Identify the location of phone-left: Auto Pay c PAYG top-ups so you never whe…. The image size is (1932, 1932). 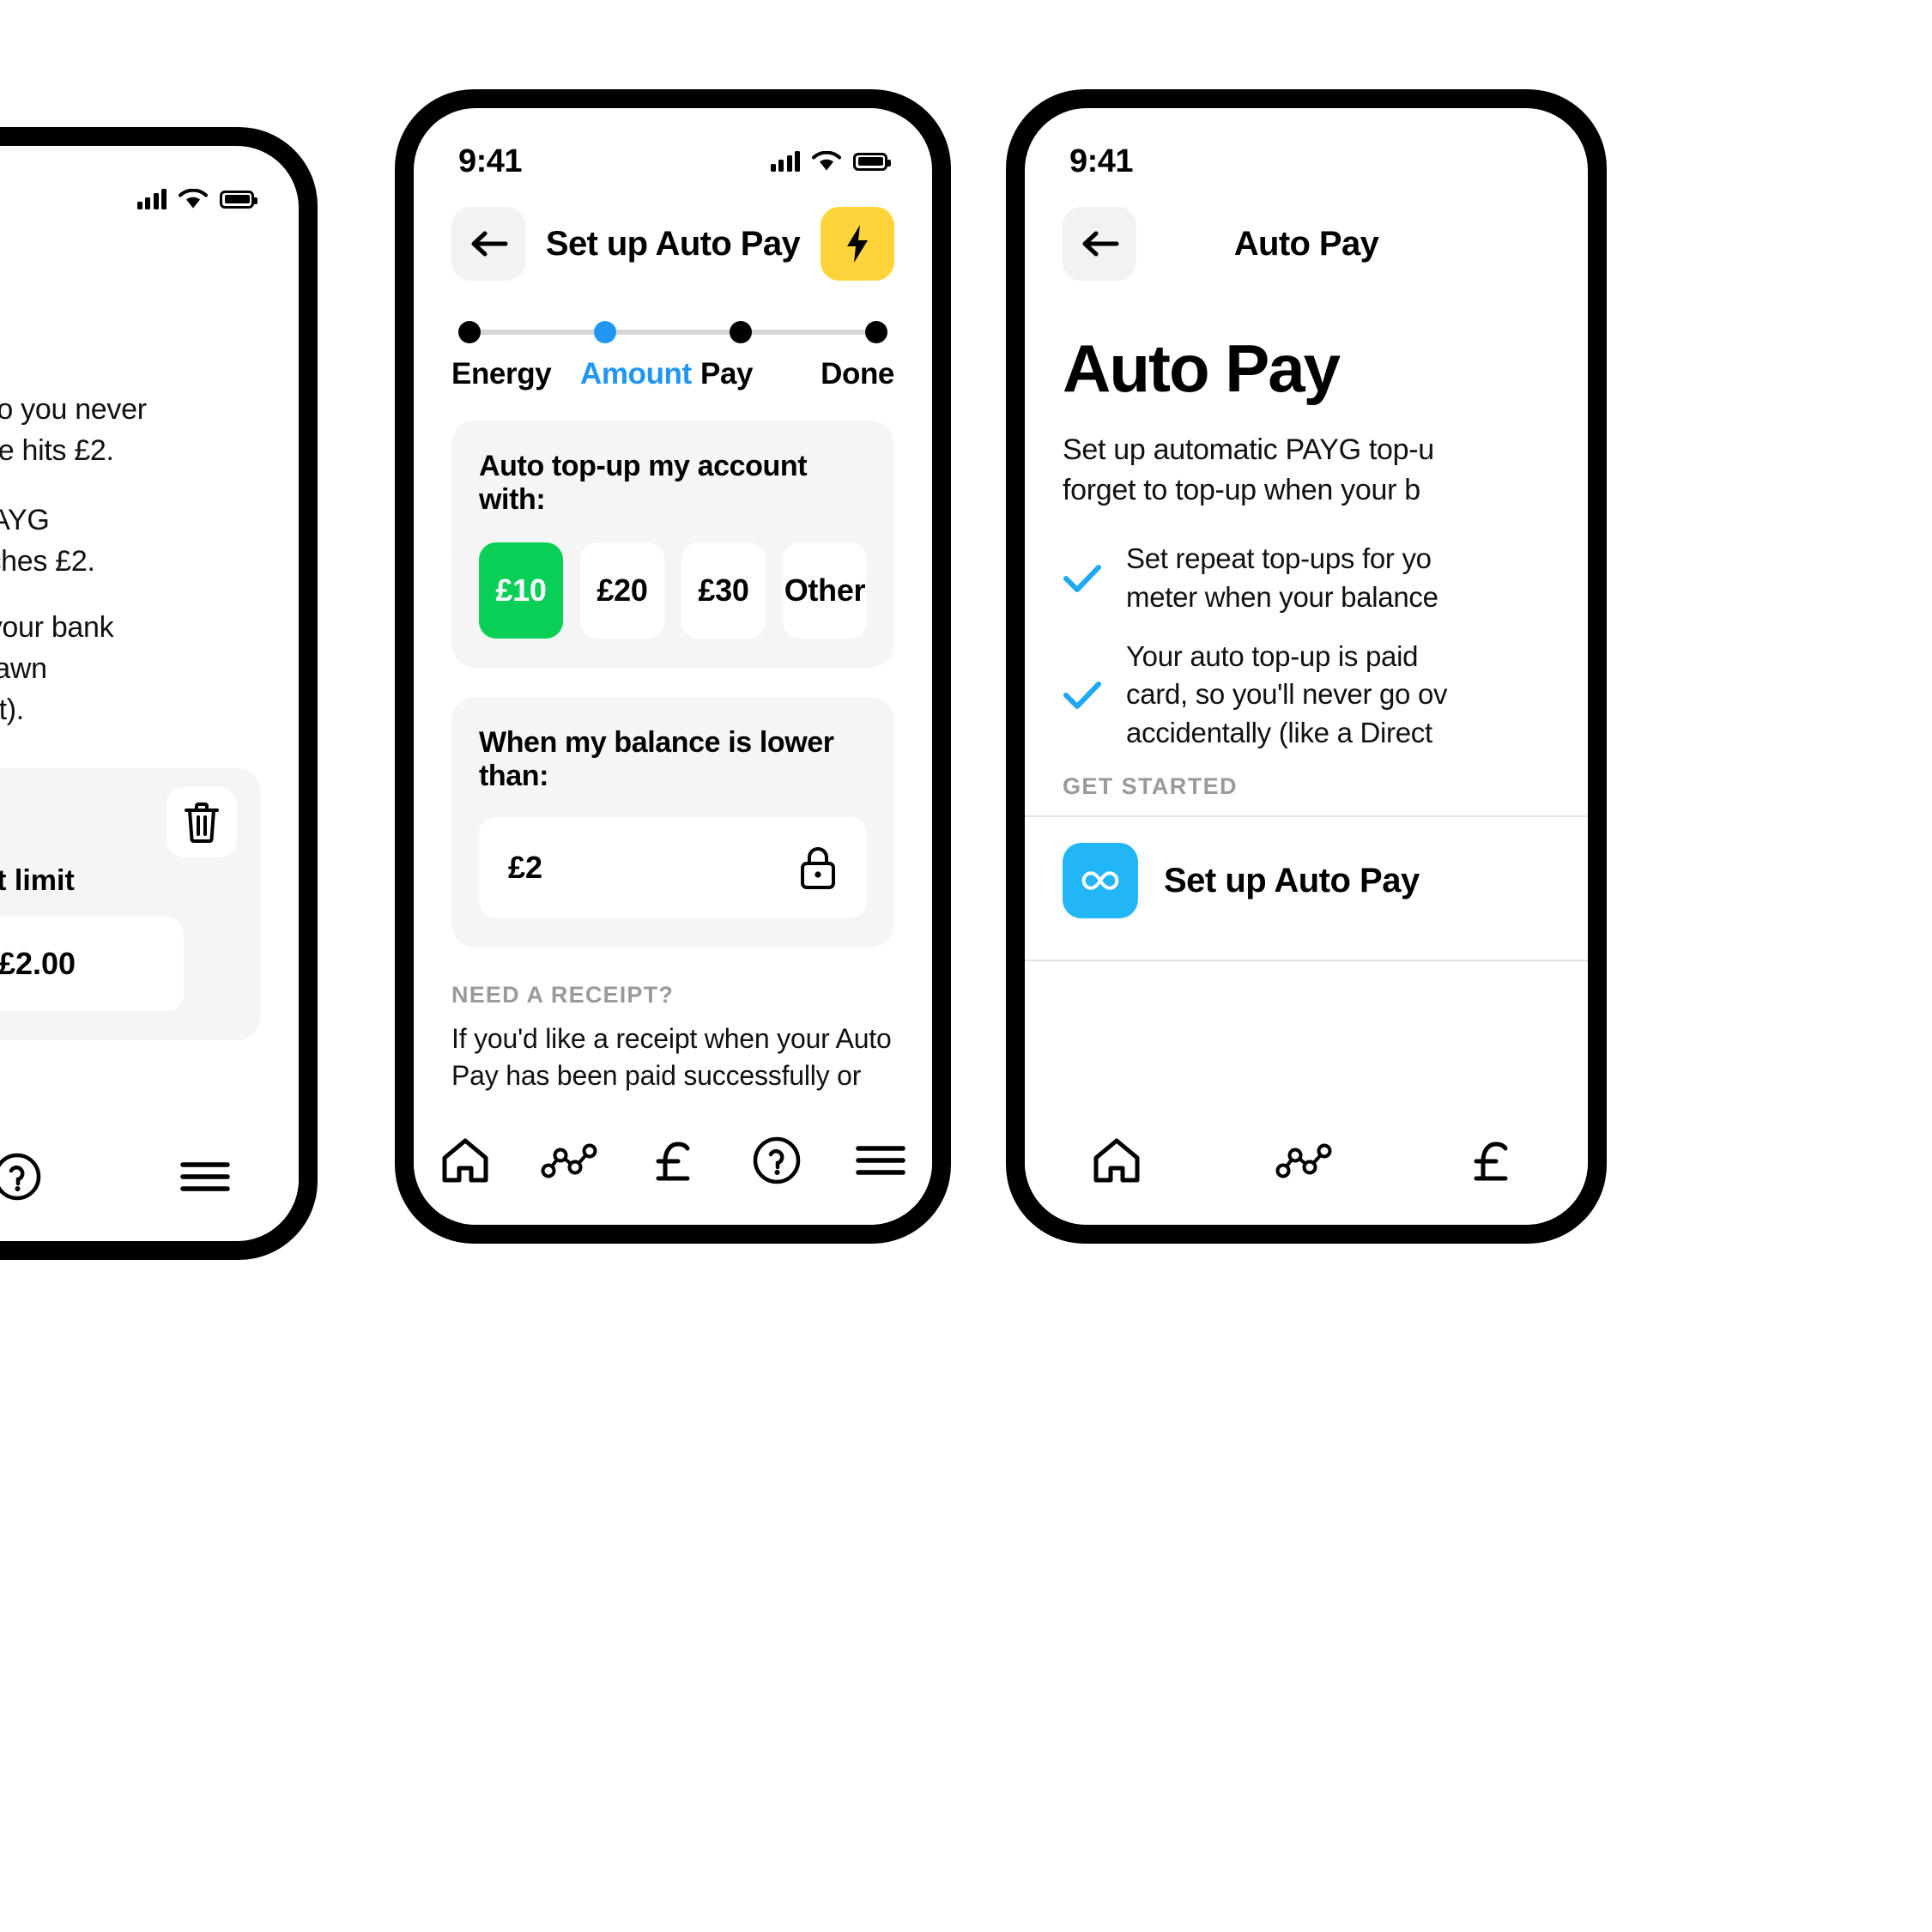
(159, 694).